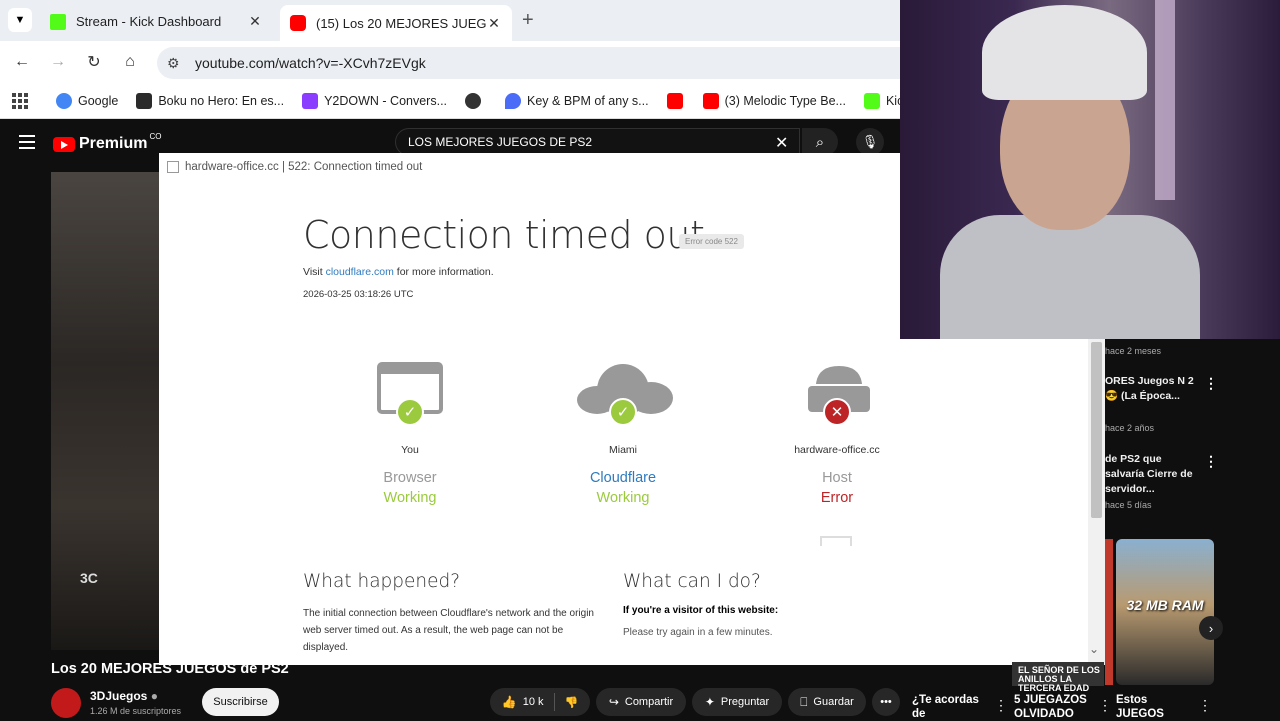 This screenshot has width=1280, height=721. I want to click on more-actions-button: •••, so click(886, 702).